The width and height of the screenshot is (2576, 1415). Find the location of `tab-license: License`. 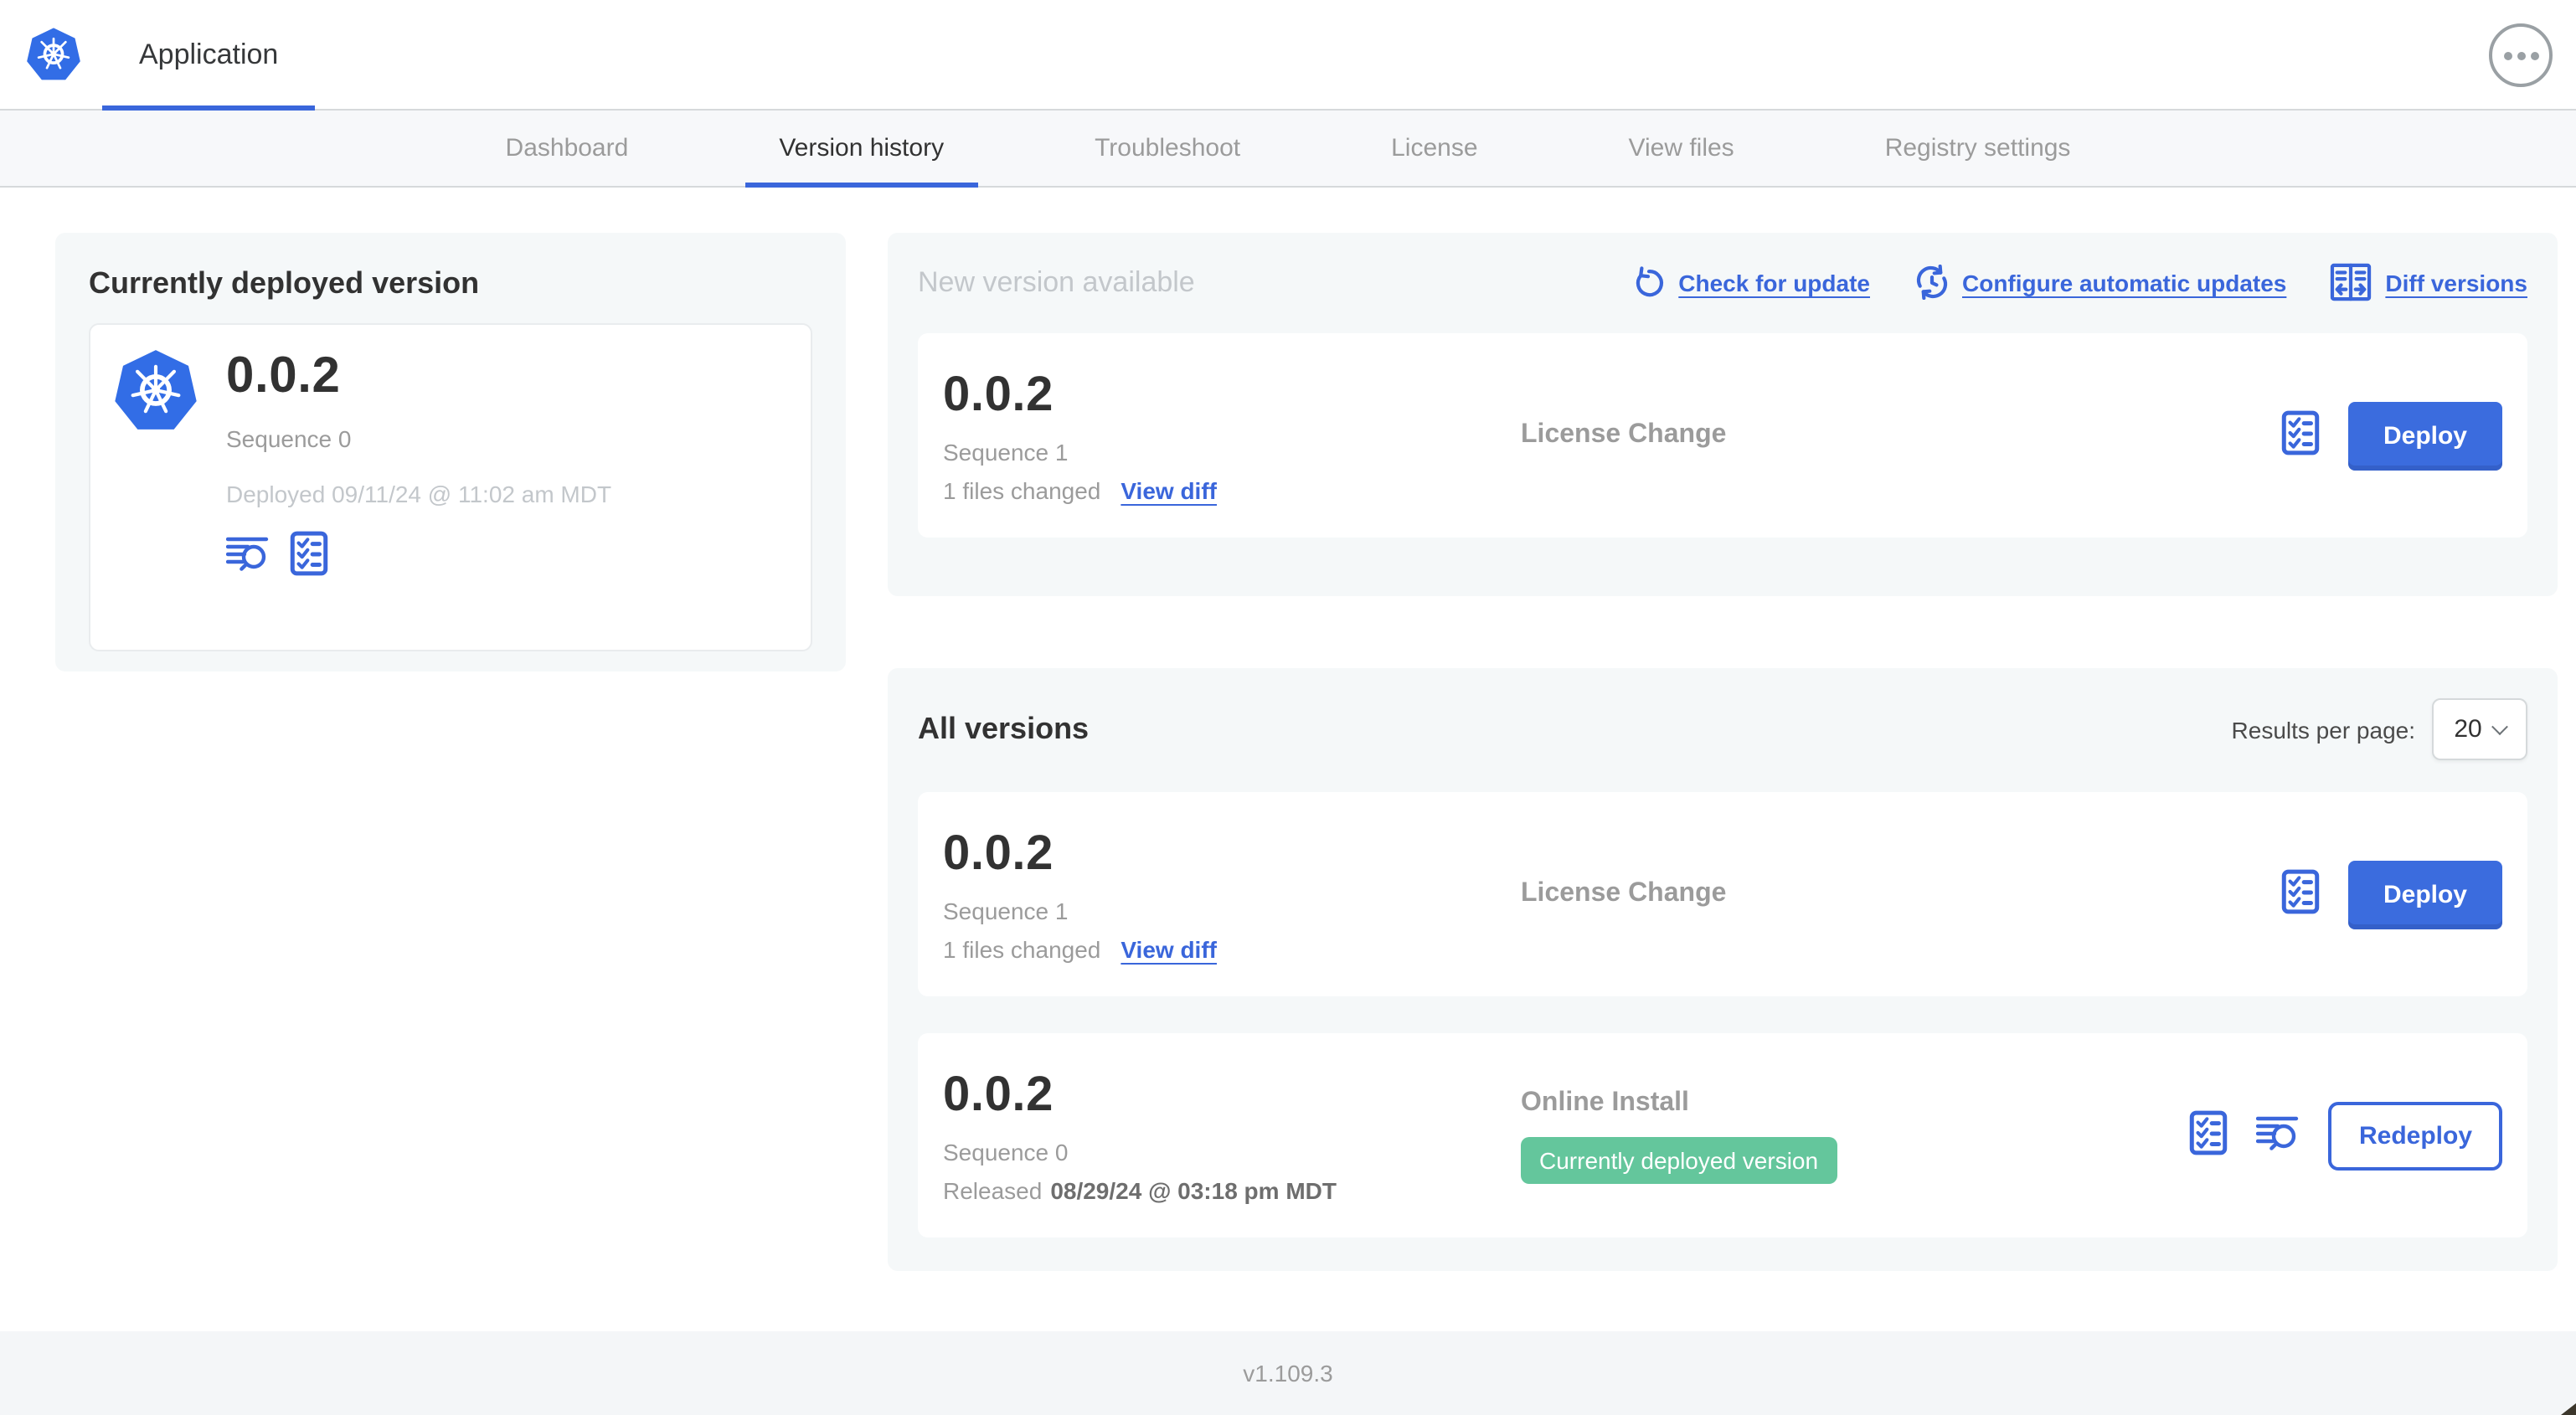

tab-license: License is located at coordinates (1434, 148).